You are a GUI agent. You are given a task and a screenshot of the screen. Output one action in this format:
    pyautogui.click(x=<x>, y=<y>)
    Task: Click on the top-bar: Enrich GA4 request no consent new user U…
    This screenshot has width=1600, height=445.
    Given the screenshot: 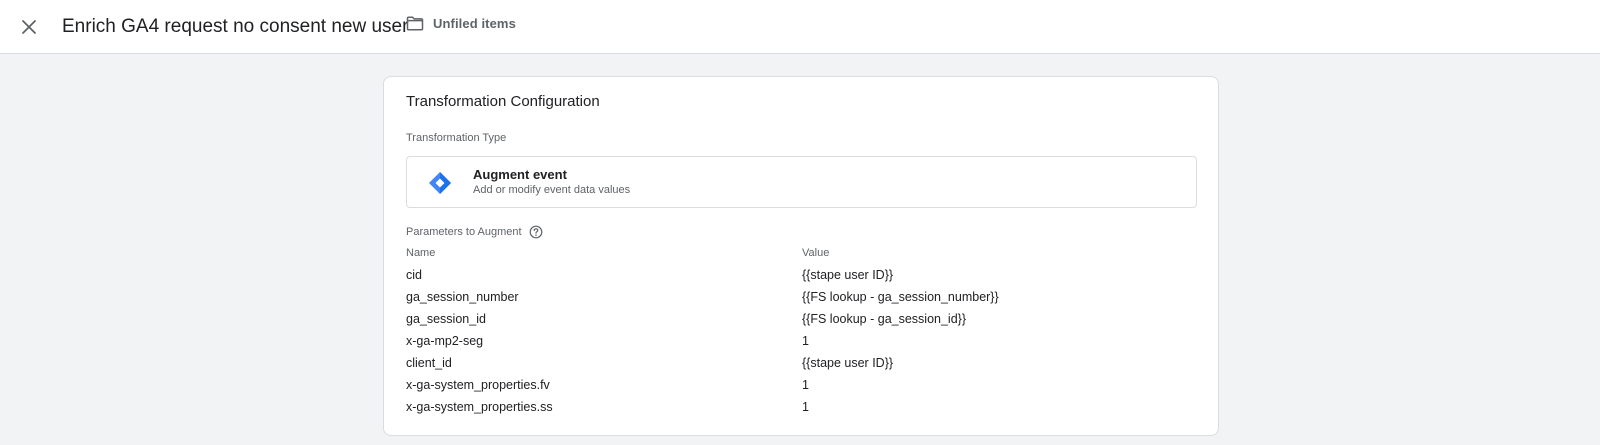 What is the action you would take?
    pyautogui.click(x=800, y=27)
    